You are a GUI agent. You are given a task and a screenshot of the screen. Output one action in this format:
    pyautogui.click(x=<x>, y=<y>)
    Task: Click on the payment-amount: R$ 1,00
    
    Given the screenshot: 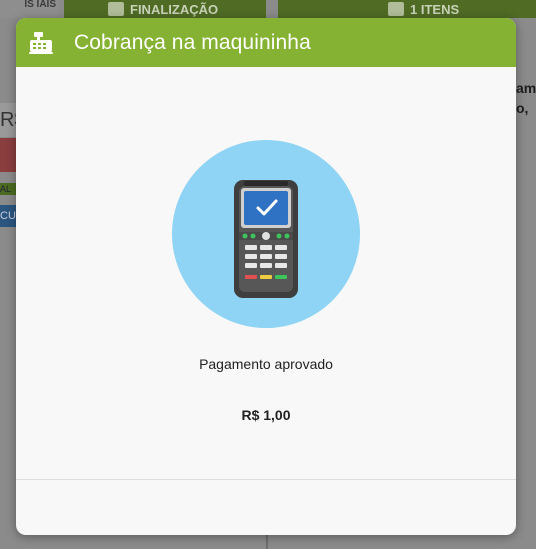 What is the action you would take?
    pyautogui.click(x=266, y=415)
    